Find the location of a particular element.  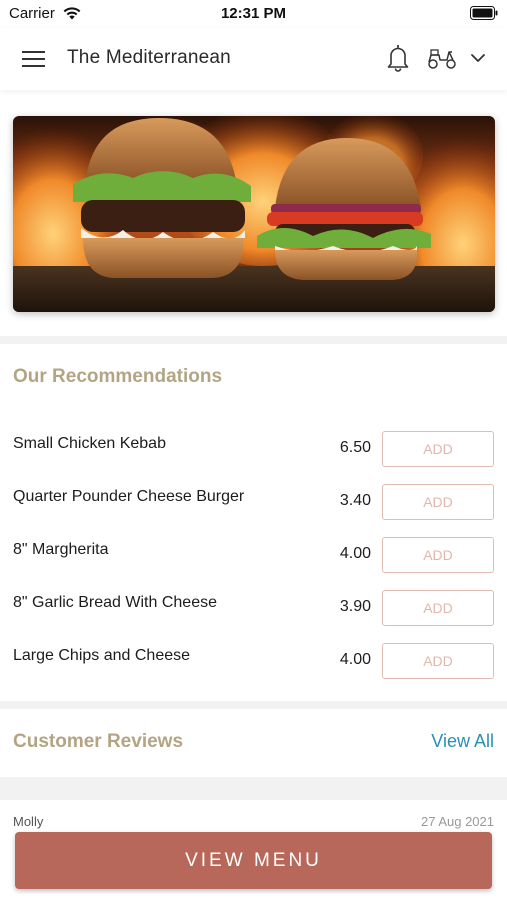

review-date: 27 Aug 2021 is located at coordinates (457, 821).